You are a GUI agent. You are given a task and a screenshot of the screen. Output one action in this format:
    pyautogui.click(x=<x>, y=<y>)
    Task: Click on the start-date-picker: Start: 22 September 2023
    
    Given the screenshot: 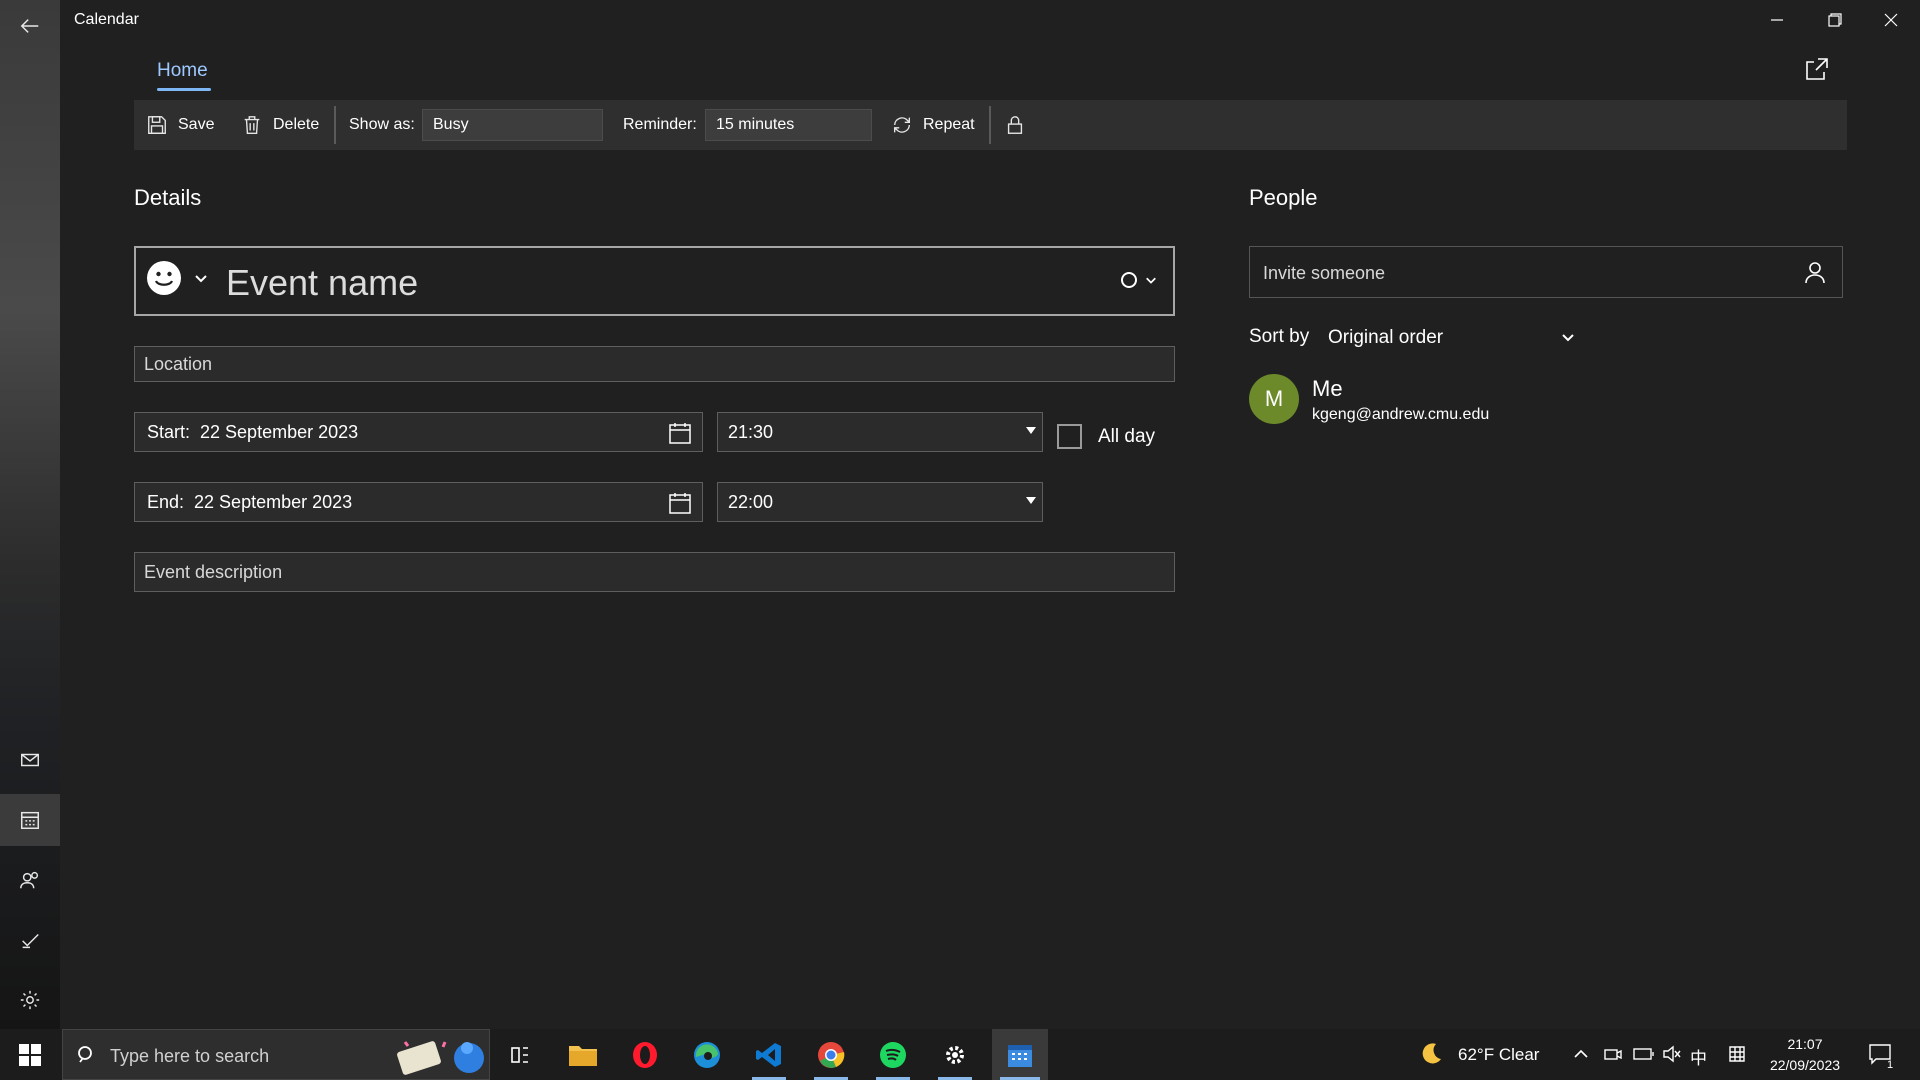 What is the action you would take?
    pyautogui.click(x=418, y=432)
    